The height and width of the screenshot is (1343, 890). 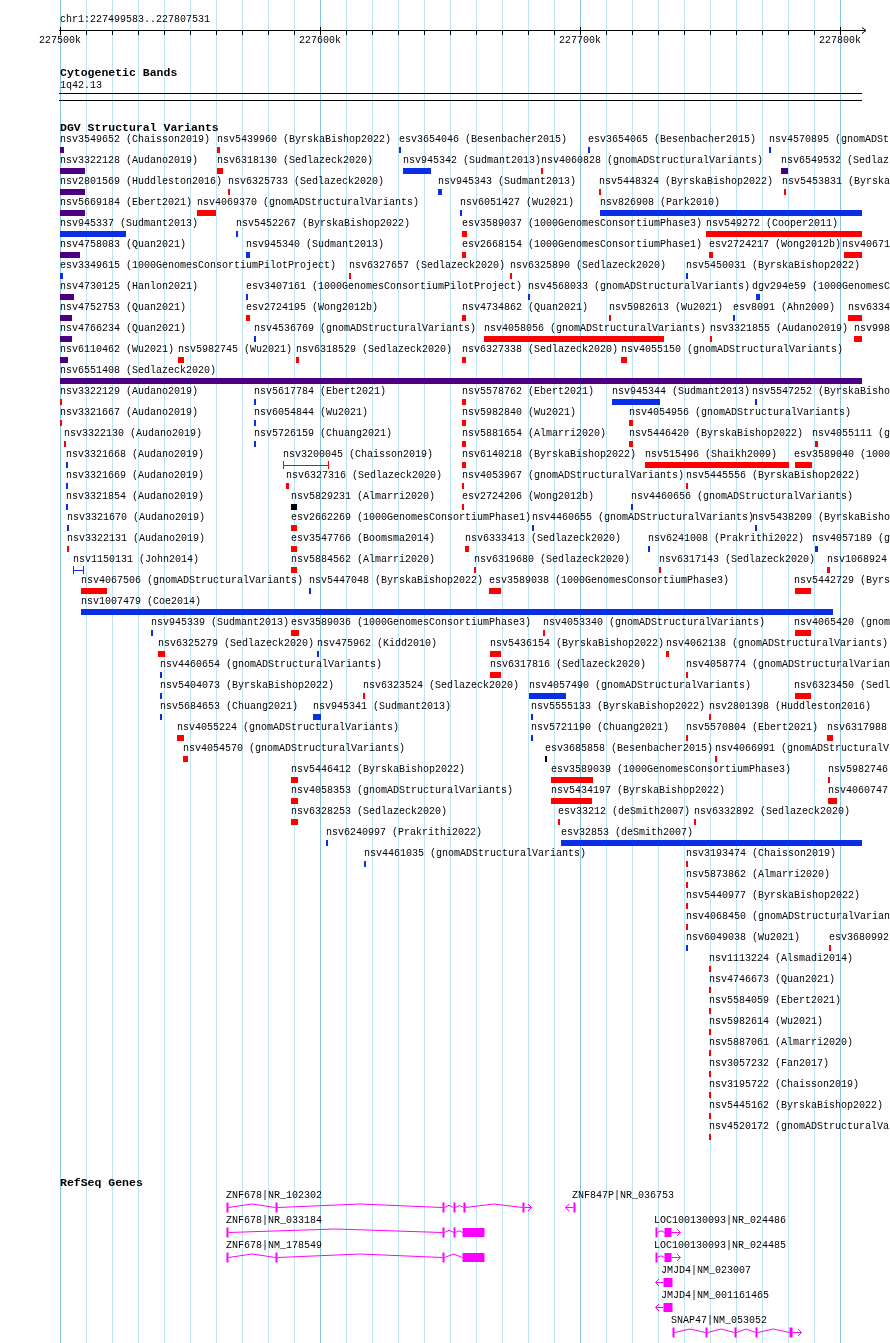 What do you see at coordinates (773, 895) in the screenshot?
I see `variant-label: nsv5440977 (ByrskaBishop2022)` at bounding box center [773, 895].